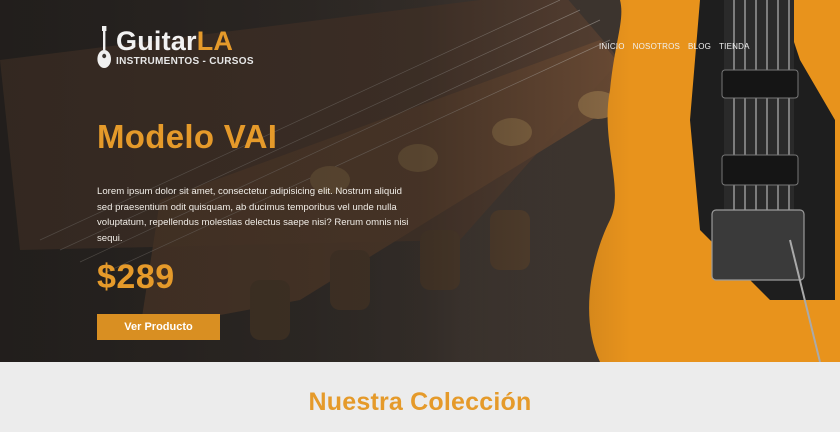 This screenshot has height=432, width=840. I want to click on main-nav: Inicio Nosotros Blog Tienda, so click(674, 46).